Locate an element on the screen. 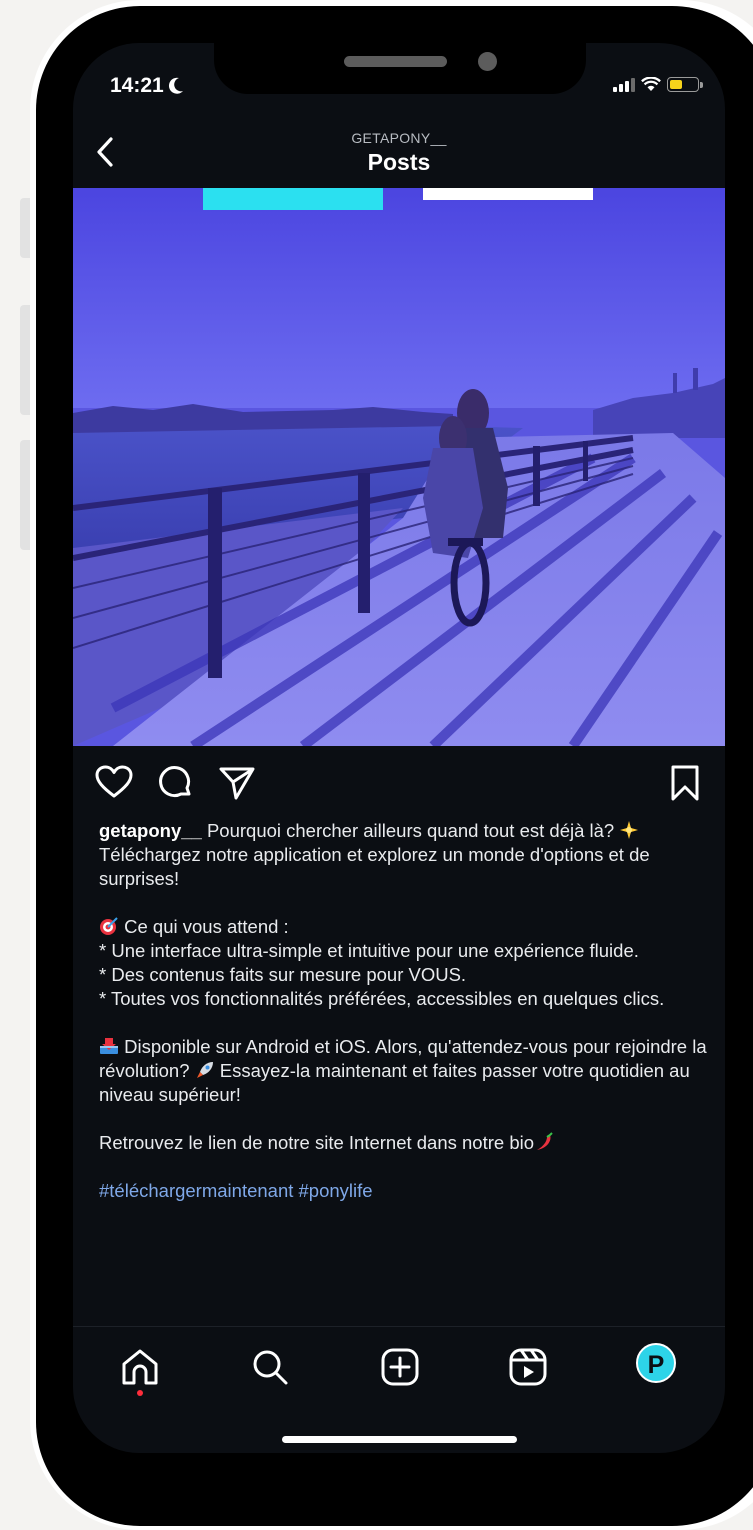 The width and height of the screenshot is (753, 1530). page-title: Posts is located at coordinates (399, 162).